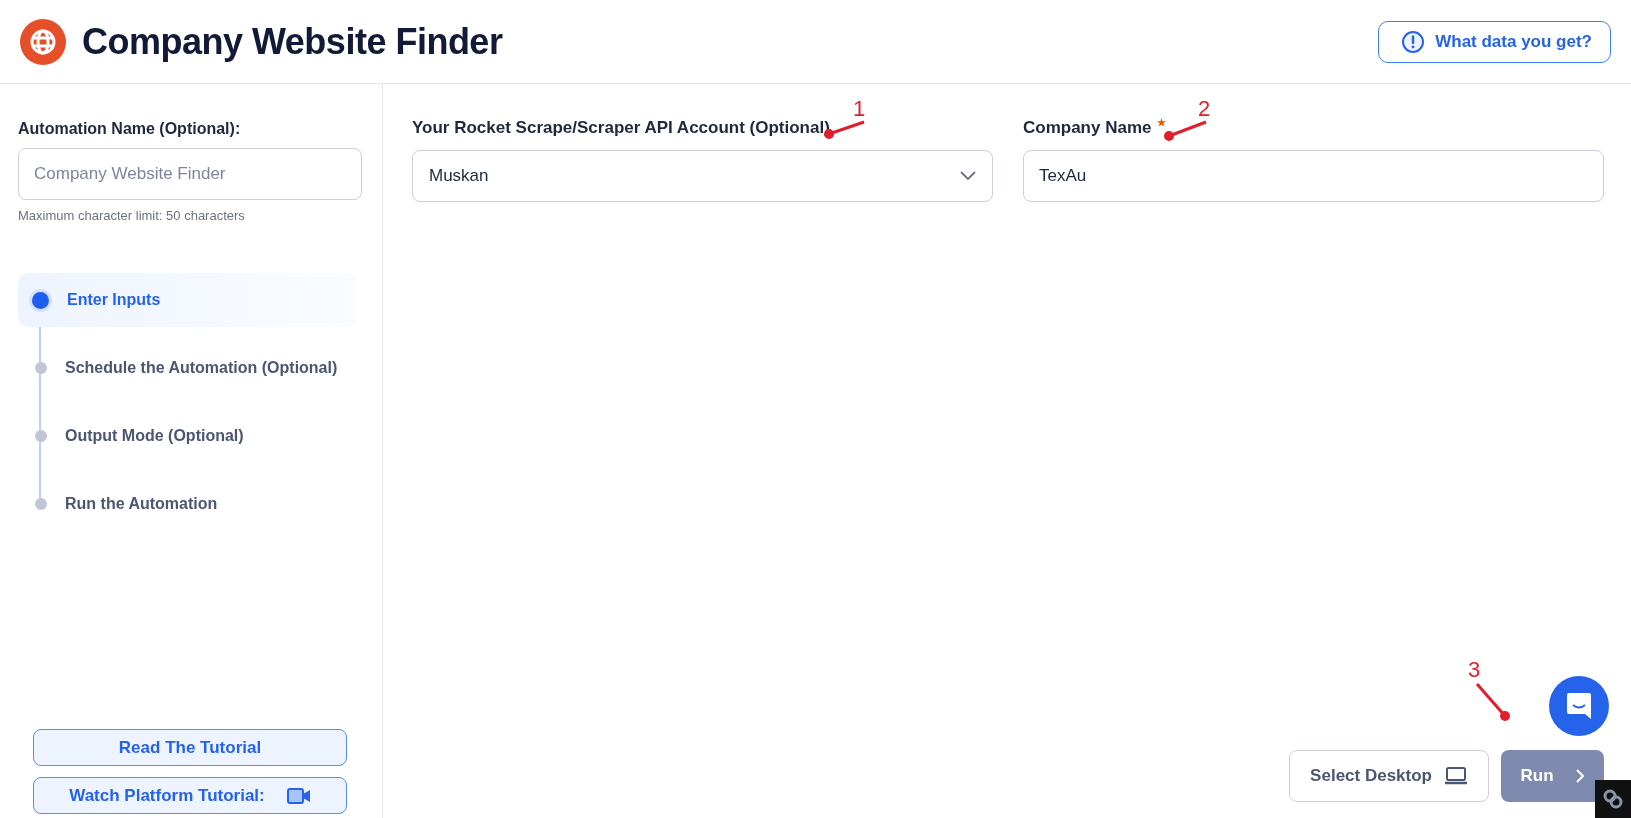 The width and height of the screenshot is (1631, 818). I want to click on laptop-icon, so click(1456, 776).